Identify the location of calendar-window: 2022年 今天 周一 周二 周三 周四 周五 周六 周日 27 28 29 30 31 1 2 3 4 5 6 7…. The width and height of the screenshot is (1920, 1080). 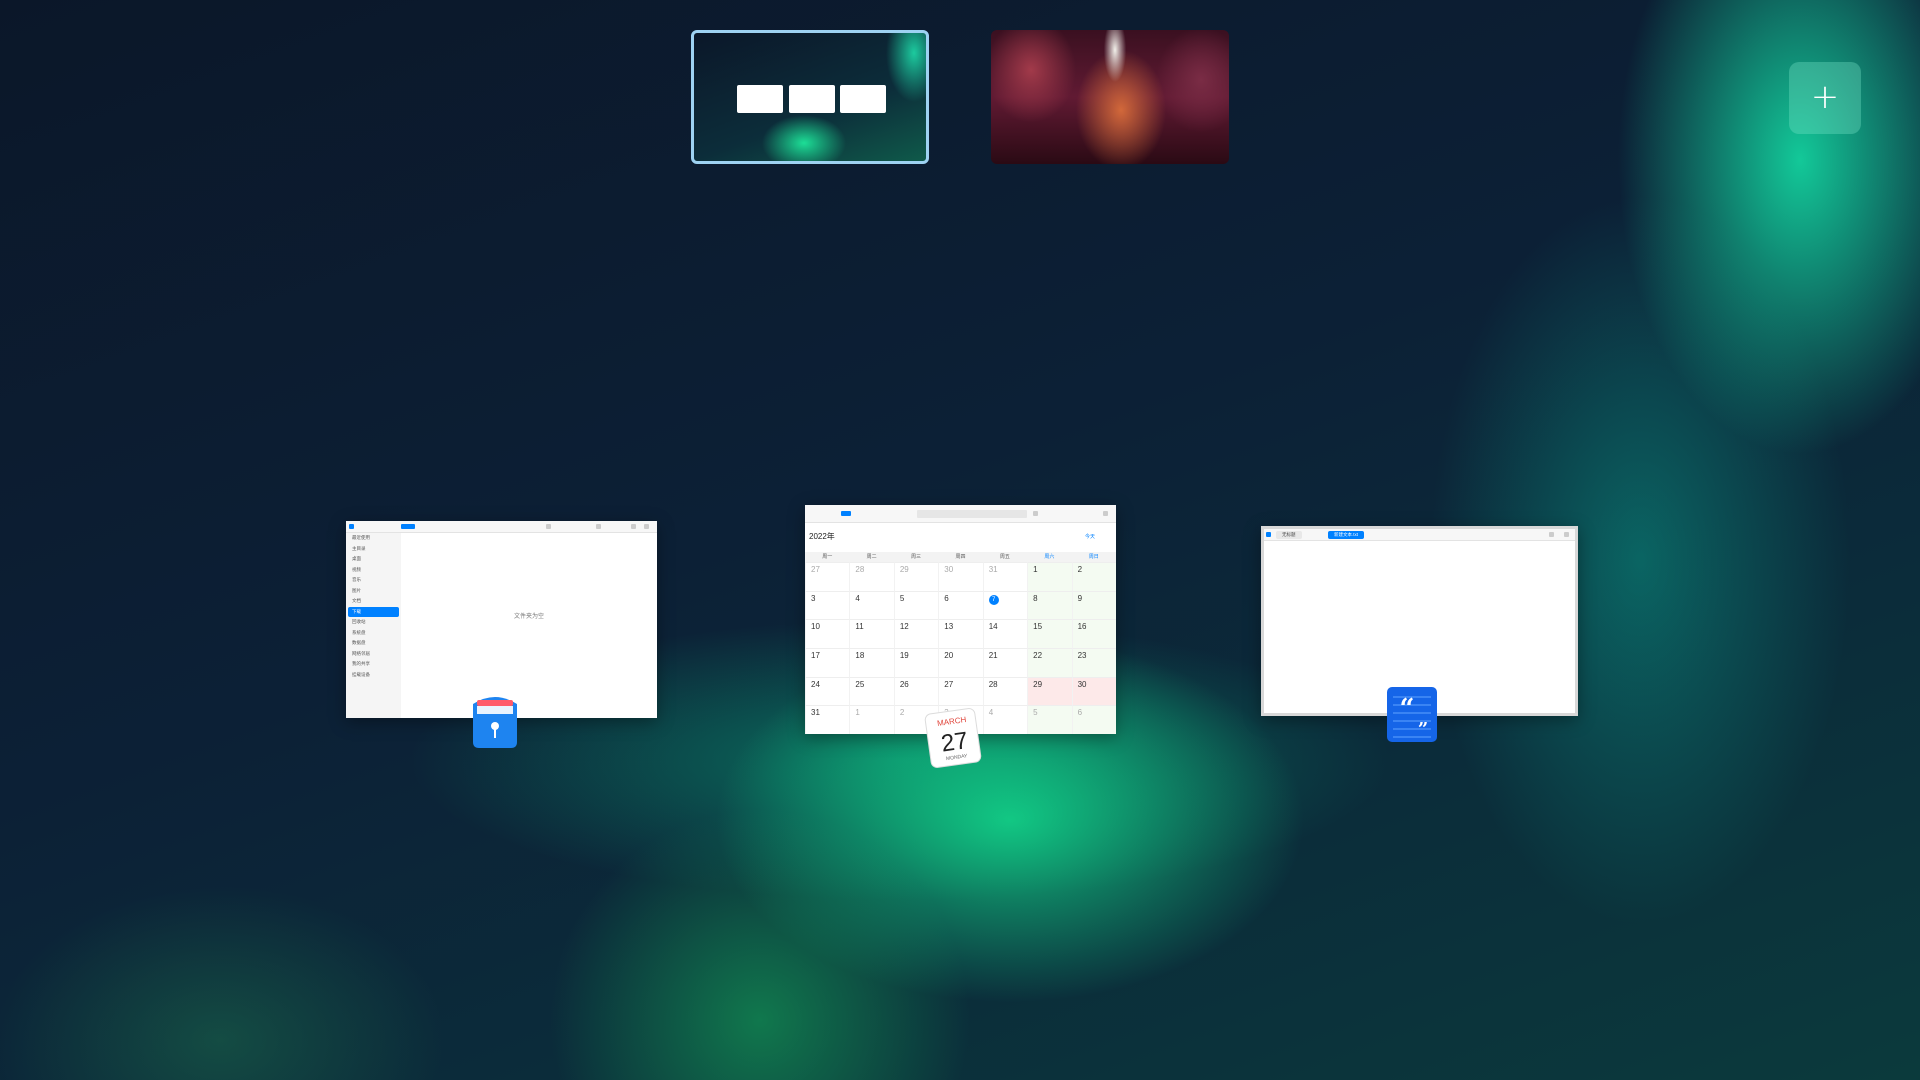
(960, 619).